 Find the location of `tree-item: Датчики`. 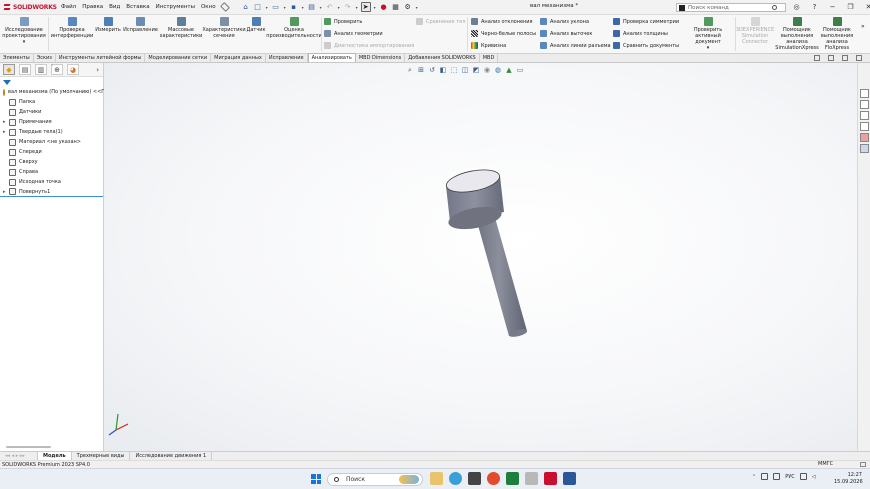

tree-item: Датчики is located at coordinates (51, 112).